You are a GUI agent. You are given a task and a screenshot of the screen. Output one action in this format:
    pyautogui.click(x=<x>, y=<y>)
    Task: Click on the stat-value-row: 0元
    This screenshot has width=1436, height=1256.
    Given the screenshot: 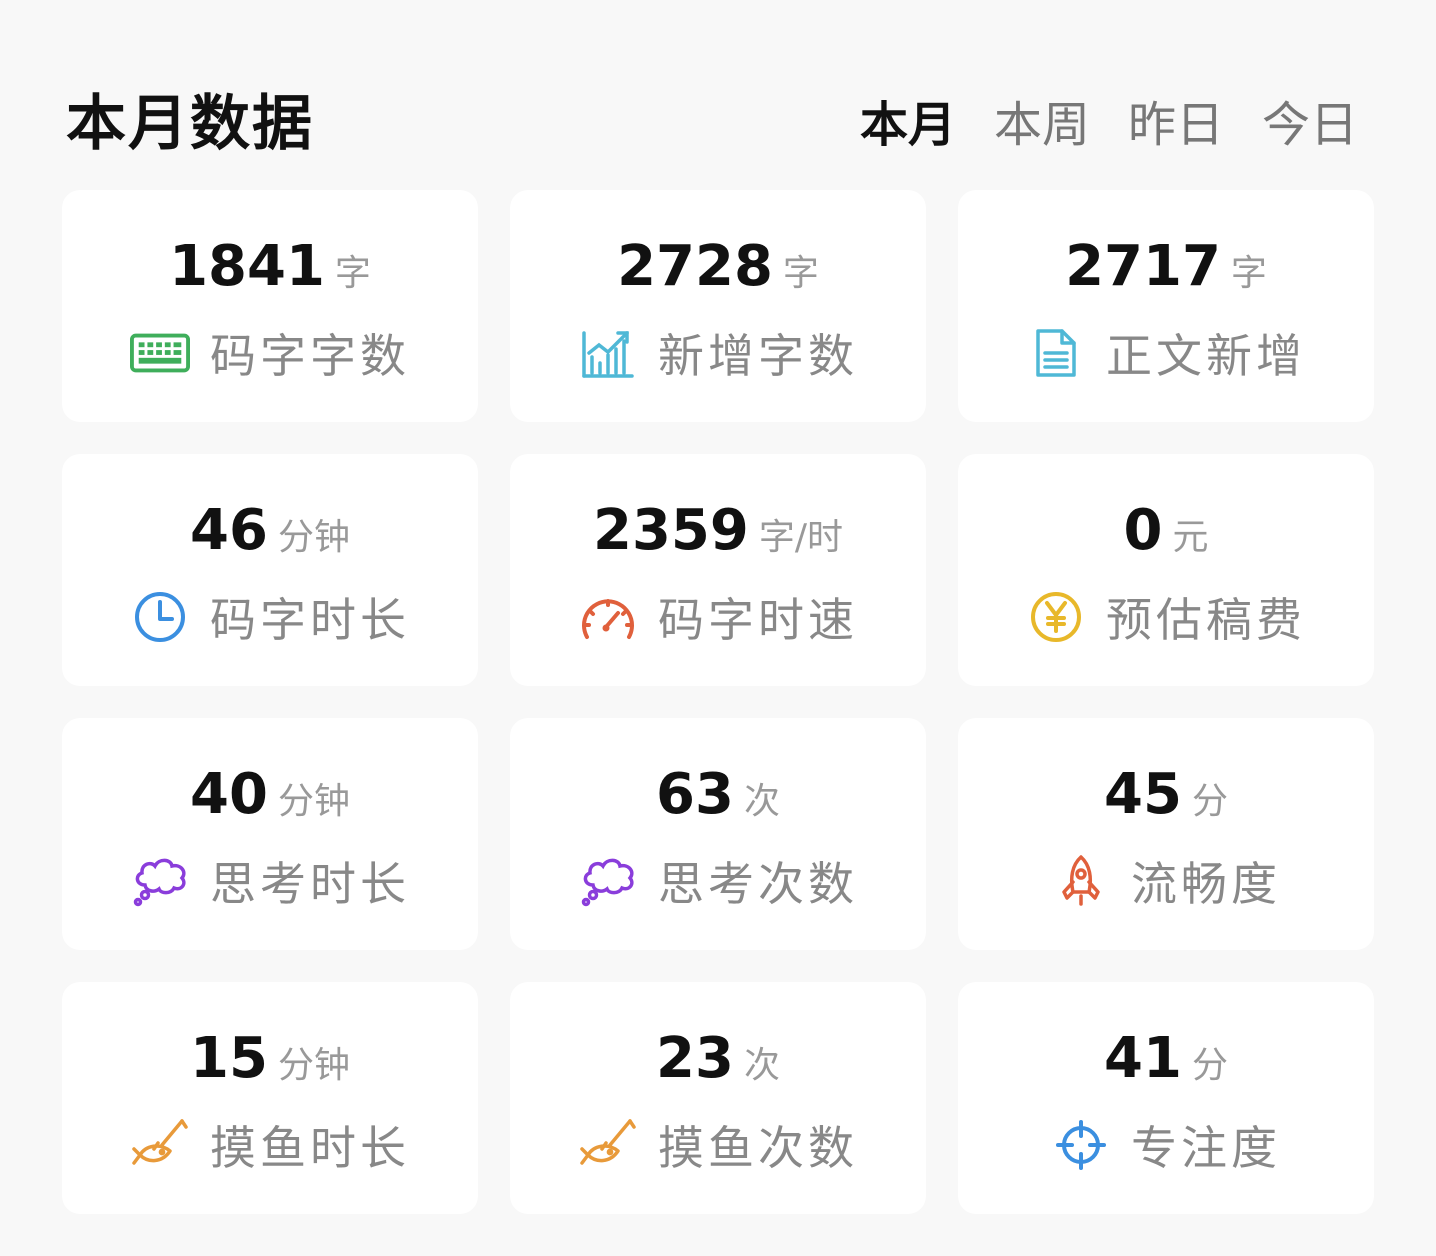 What is the action you would take?
    pyautogui.click(x=1166, y=530)
    